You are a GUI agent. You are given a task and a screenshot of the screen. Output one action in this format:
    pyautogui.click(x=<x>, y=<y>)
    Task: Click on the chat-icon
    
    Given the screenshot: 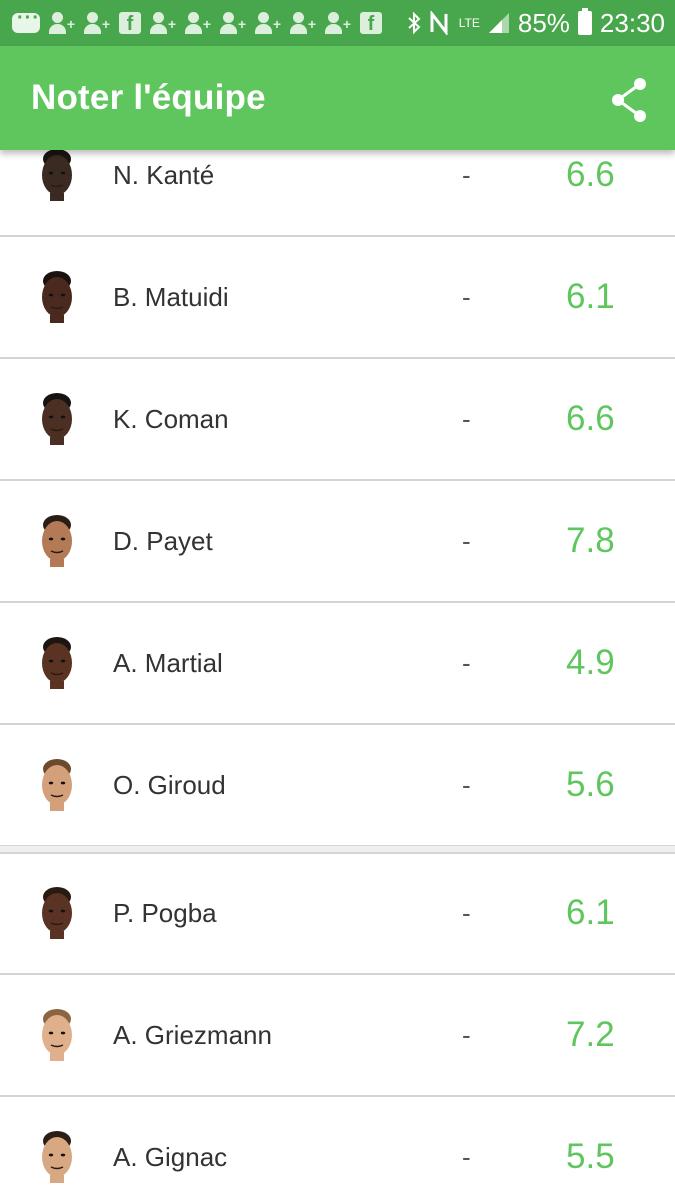 What is the action you would take?
    pyautogui.click(x=26, y=20)
    